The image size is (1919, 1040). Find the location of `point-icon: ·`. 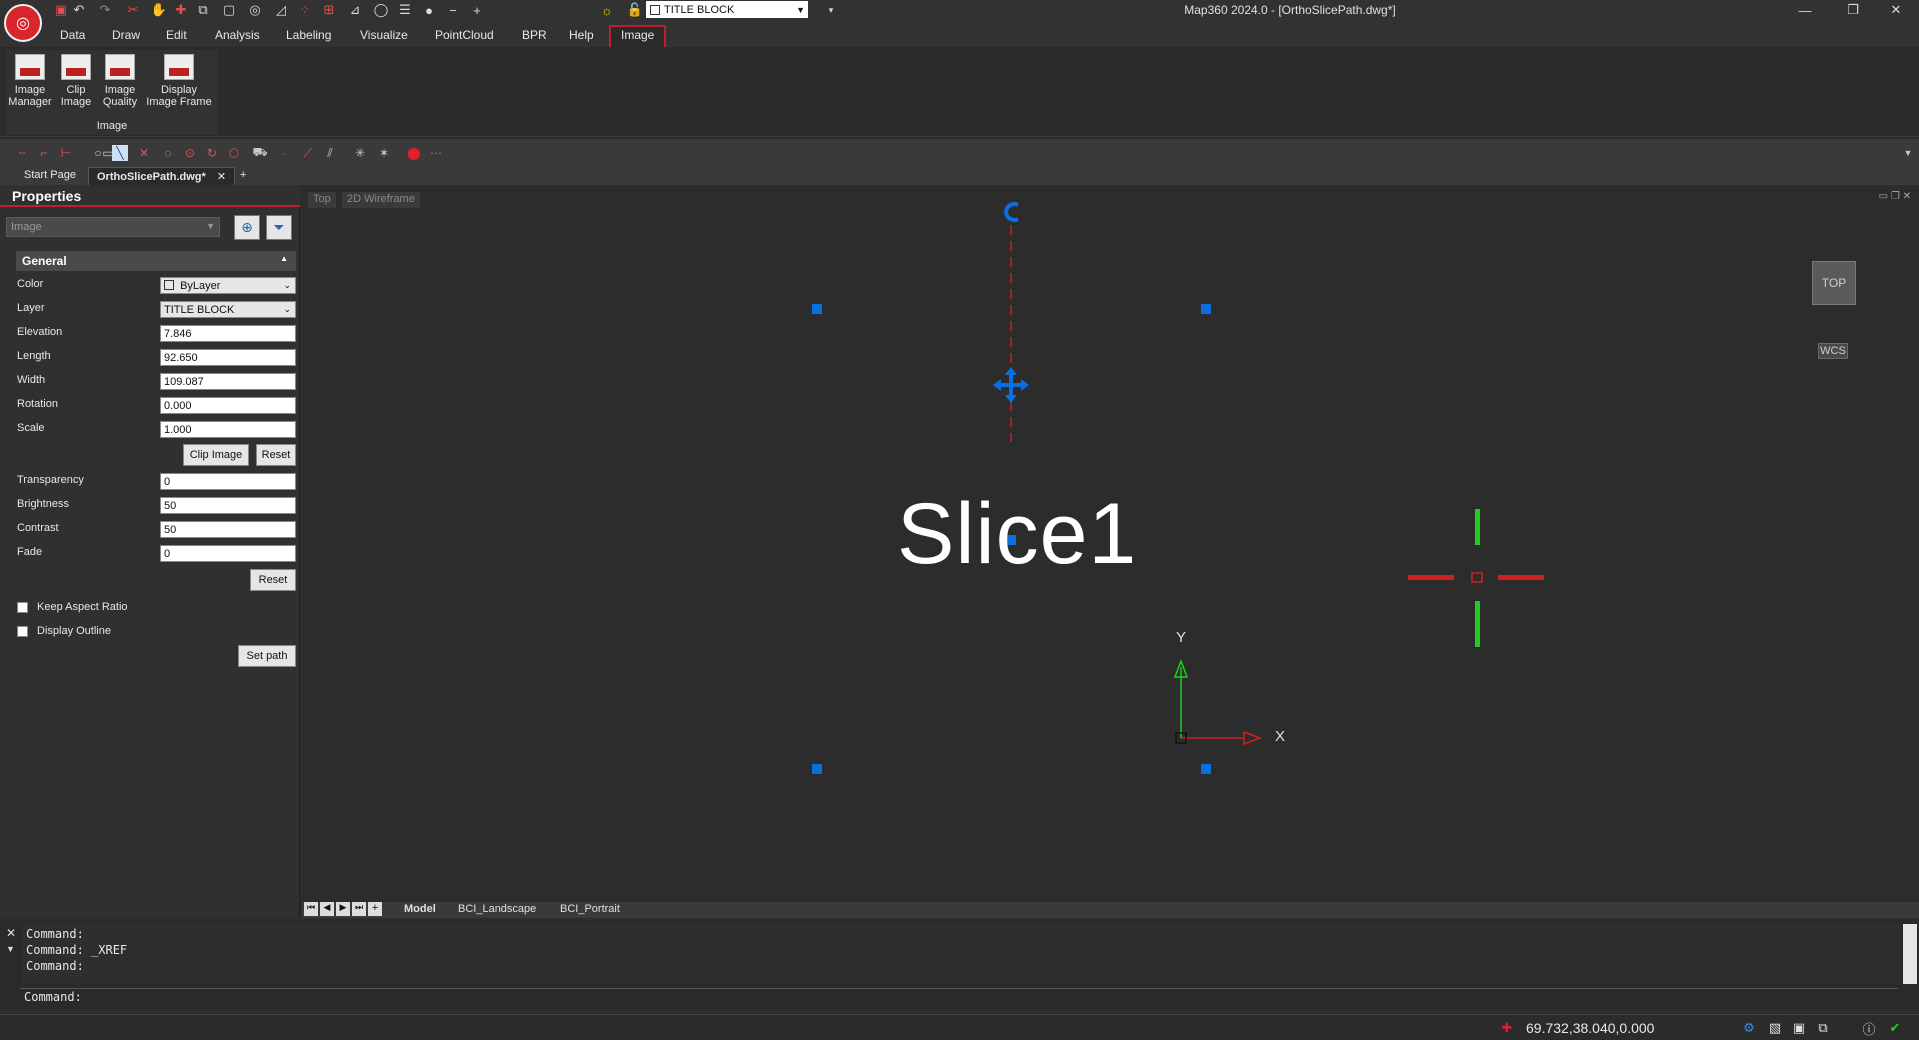

point-icon: · is located at coordinates (284, 153).